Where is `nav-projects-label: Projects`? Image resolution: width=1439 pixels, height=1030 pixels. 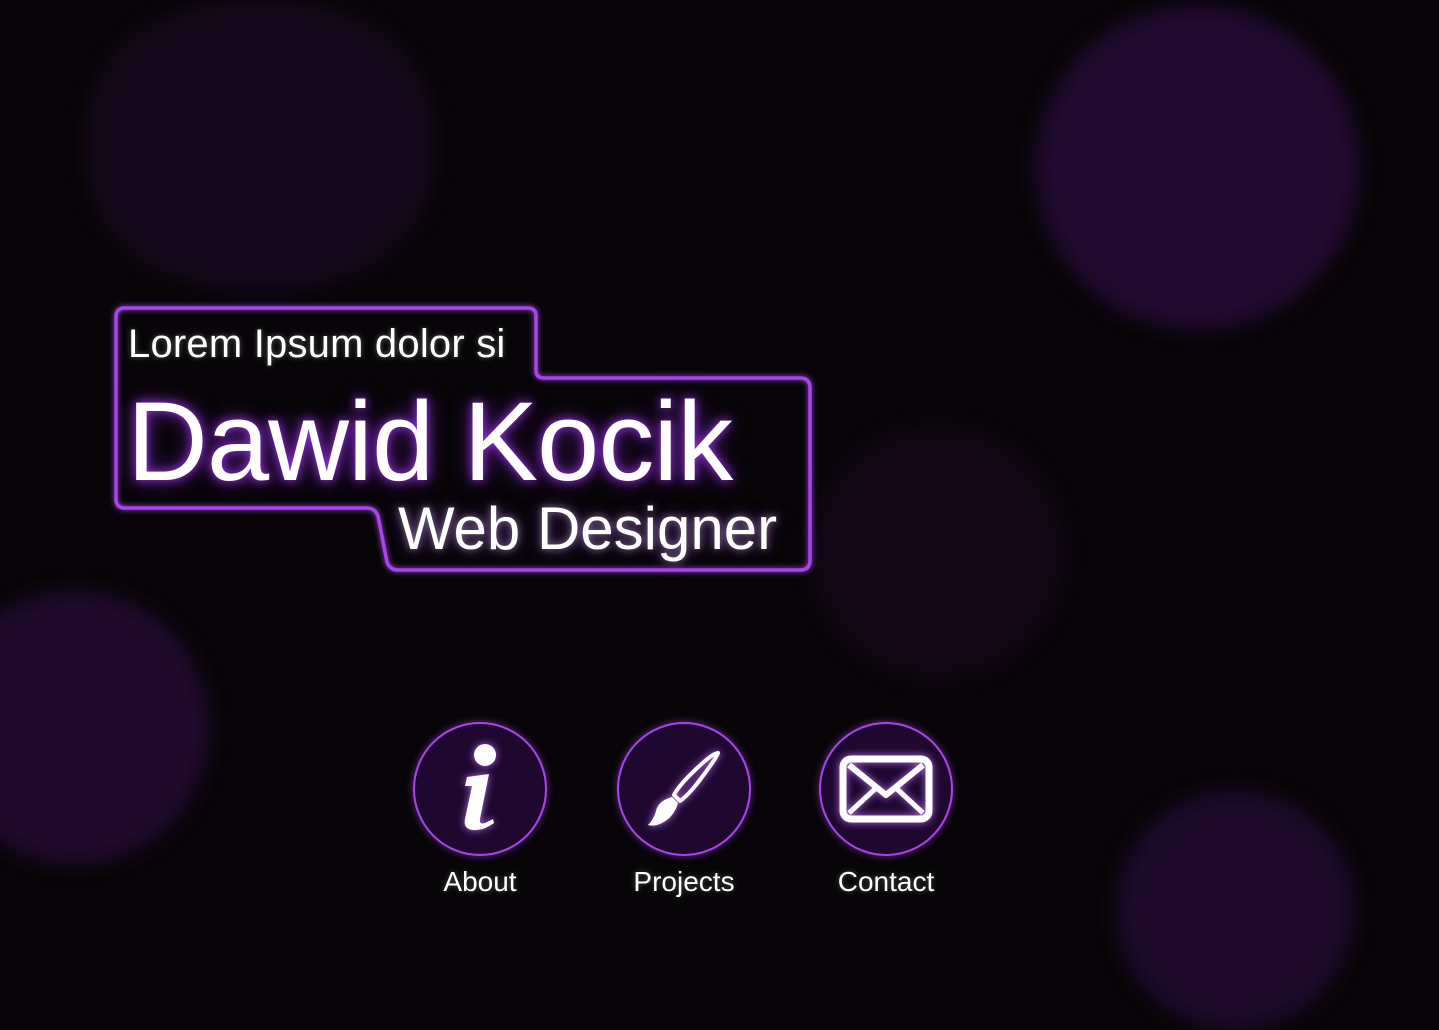
nav-projects-label: Projects is located at coordinates (684, 881).